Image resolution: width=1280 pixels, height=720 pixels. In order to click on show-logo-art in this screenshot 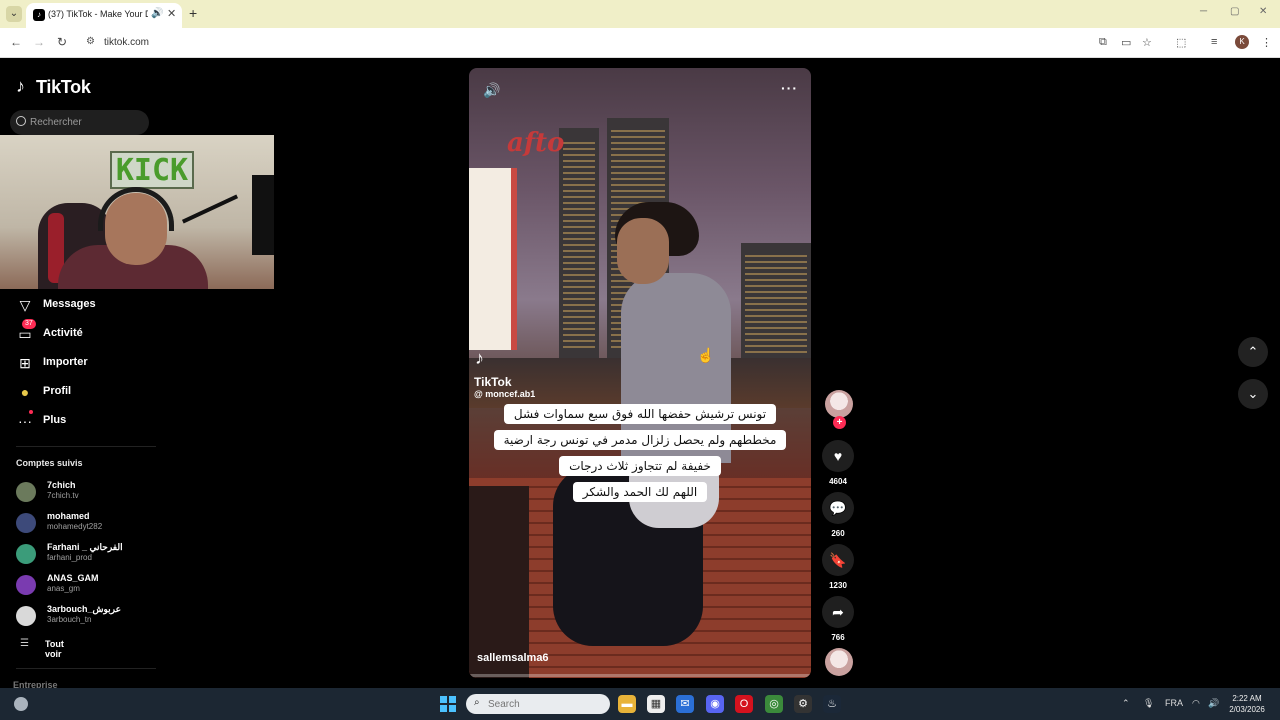, I will do `click(493, 259)`.